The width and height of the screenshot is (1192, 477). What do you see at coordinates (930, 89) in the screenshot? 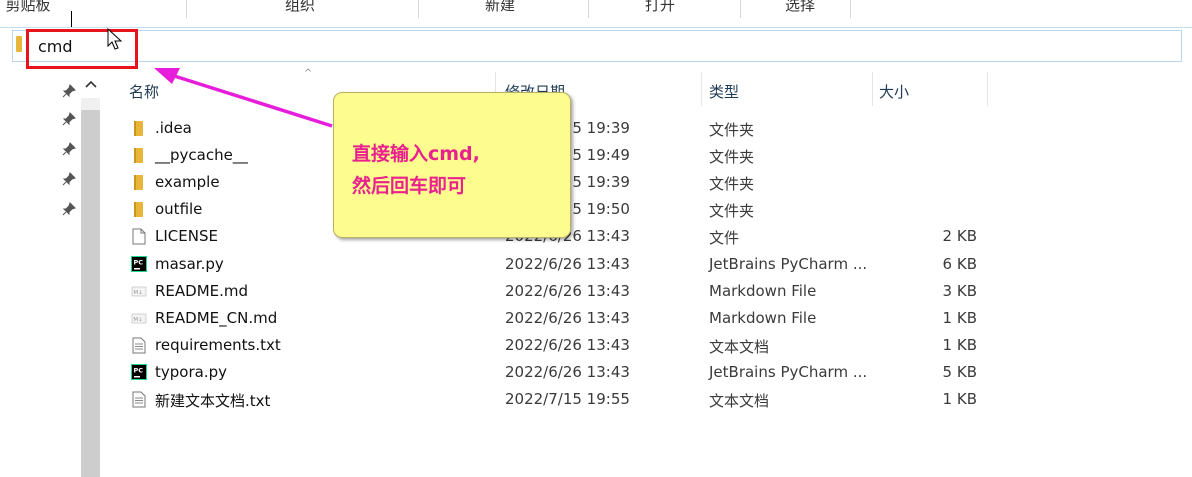
I see `column-header-size: 大小` at bounding box center [930, 89].